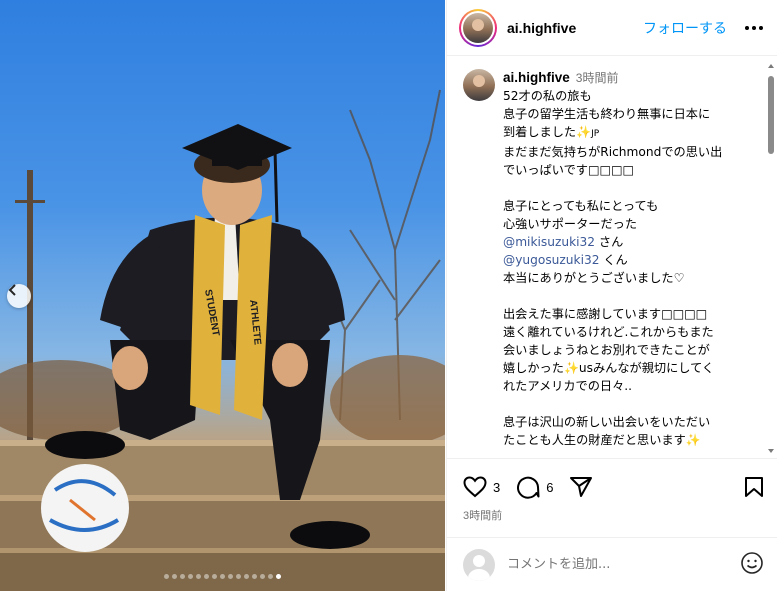 The width and height of the screenshot is (777, 591). I want to click on save-button, so click(754, 487).